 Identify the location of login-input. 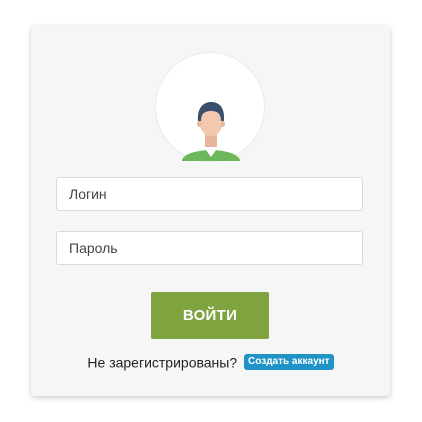
(209, 194).